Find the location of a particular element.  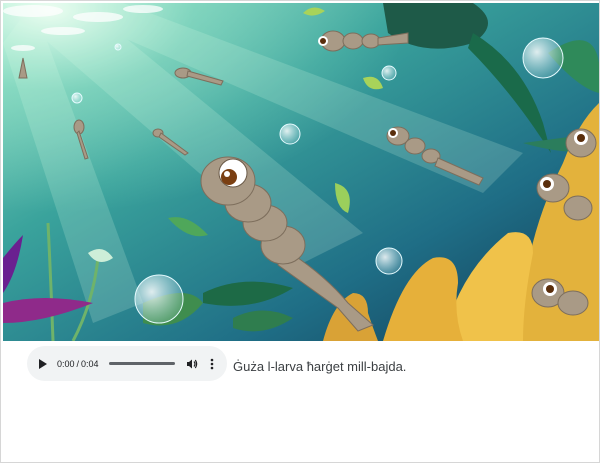

more-vertical-icon is located at coordinates (212, 364).